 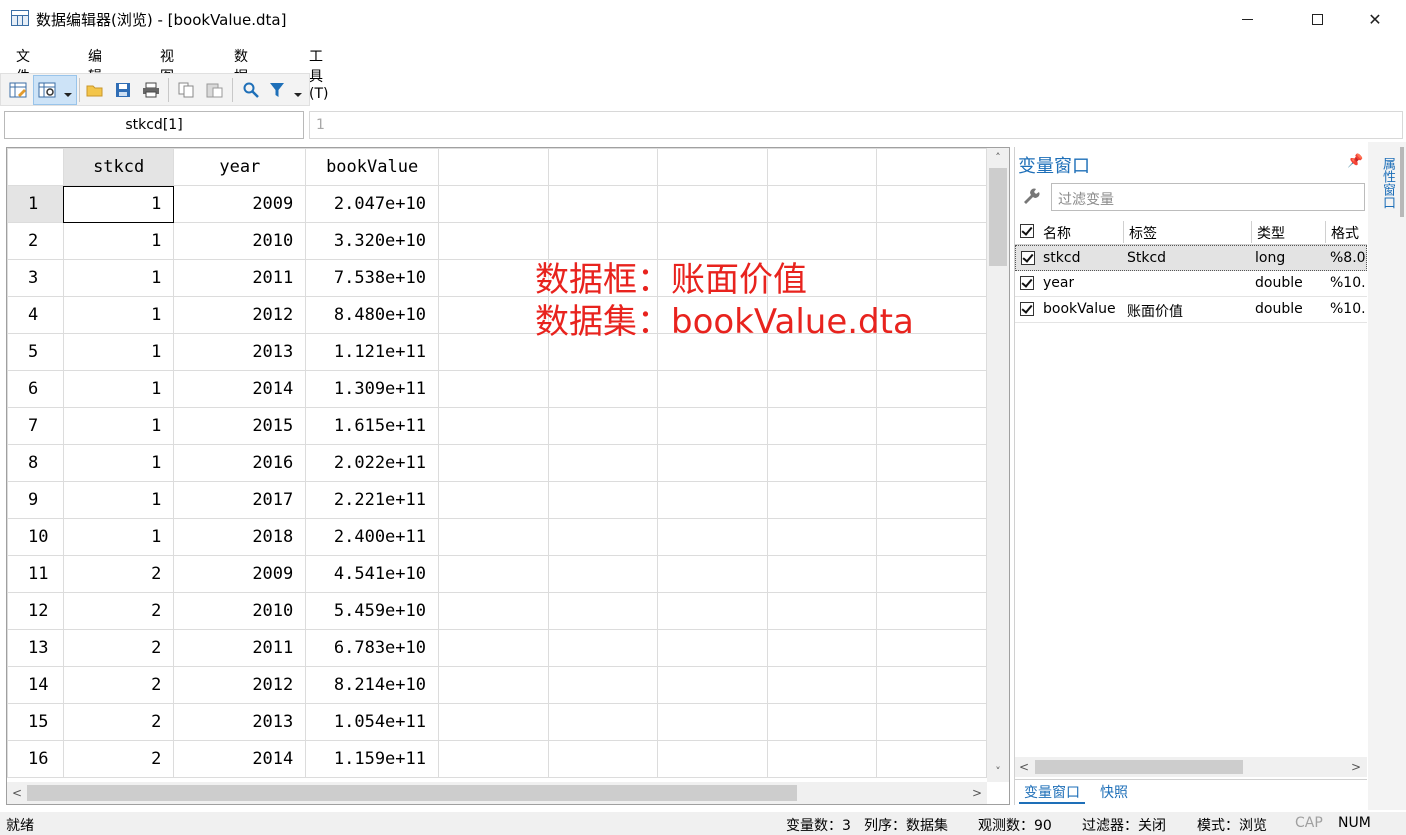 What do you see at coordinates (372, 389) in the screenshot?
I see `cell-bookvalue: 1.309e+11` at bounding box center [372, 389].